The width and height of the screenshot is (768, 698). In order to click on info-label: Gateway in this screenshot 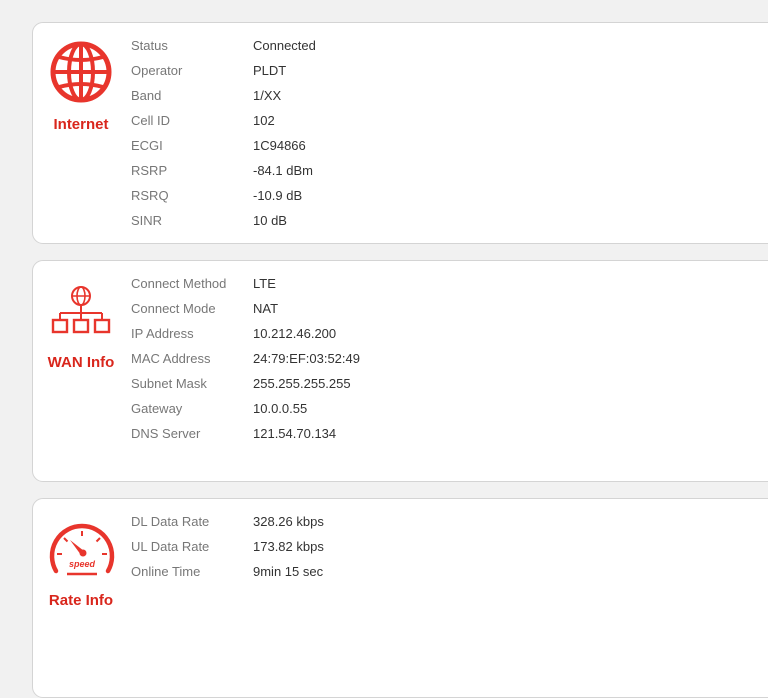, I will do `click(157, 408)`.